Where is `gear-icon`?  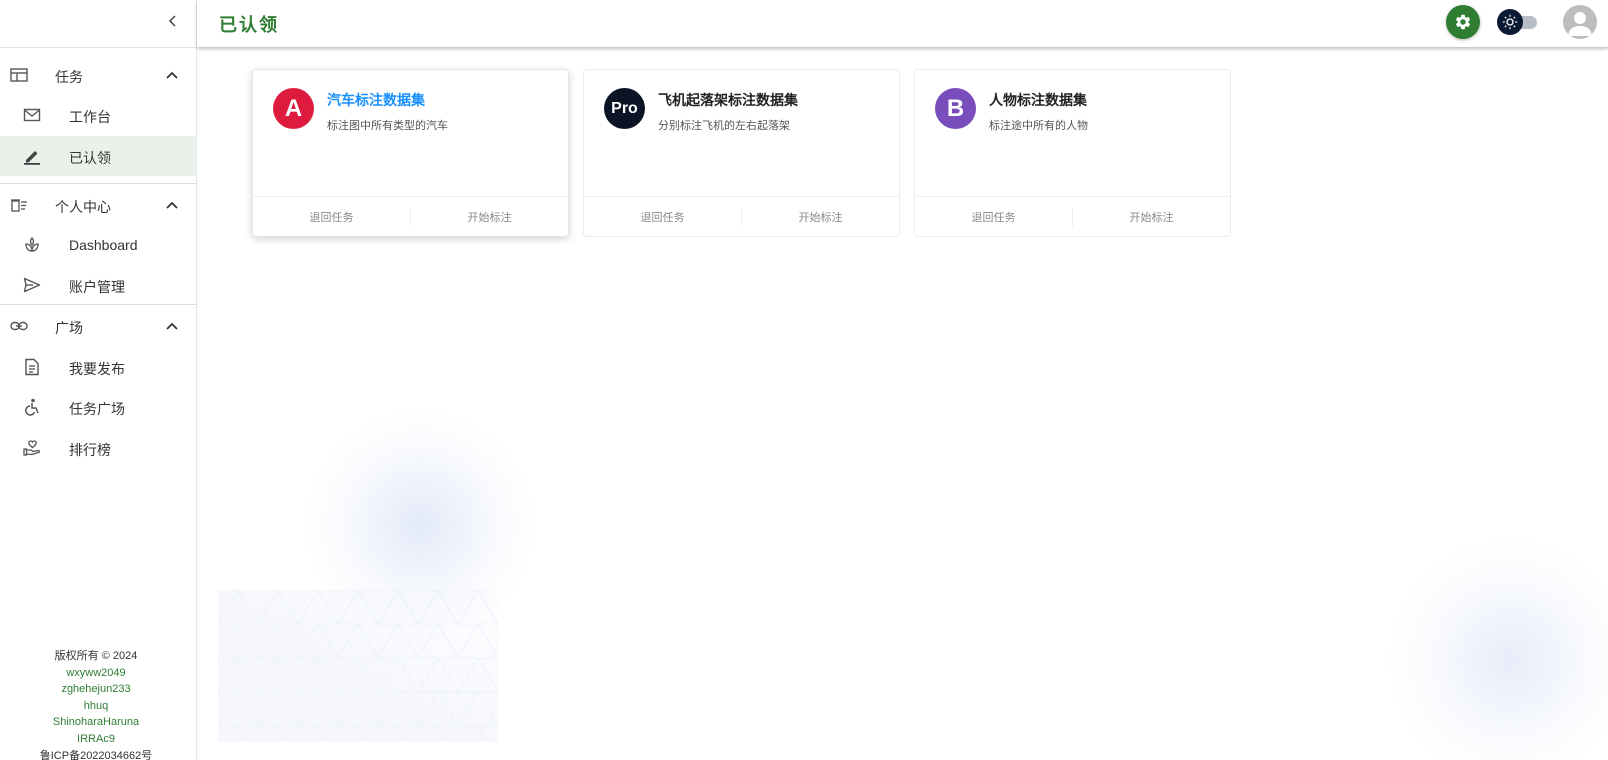 gear-icon is located at coordinates (1463, 22).